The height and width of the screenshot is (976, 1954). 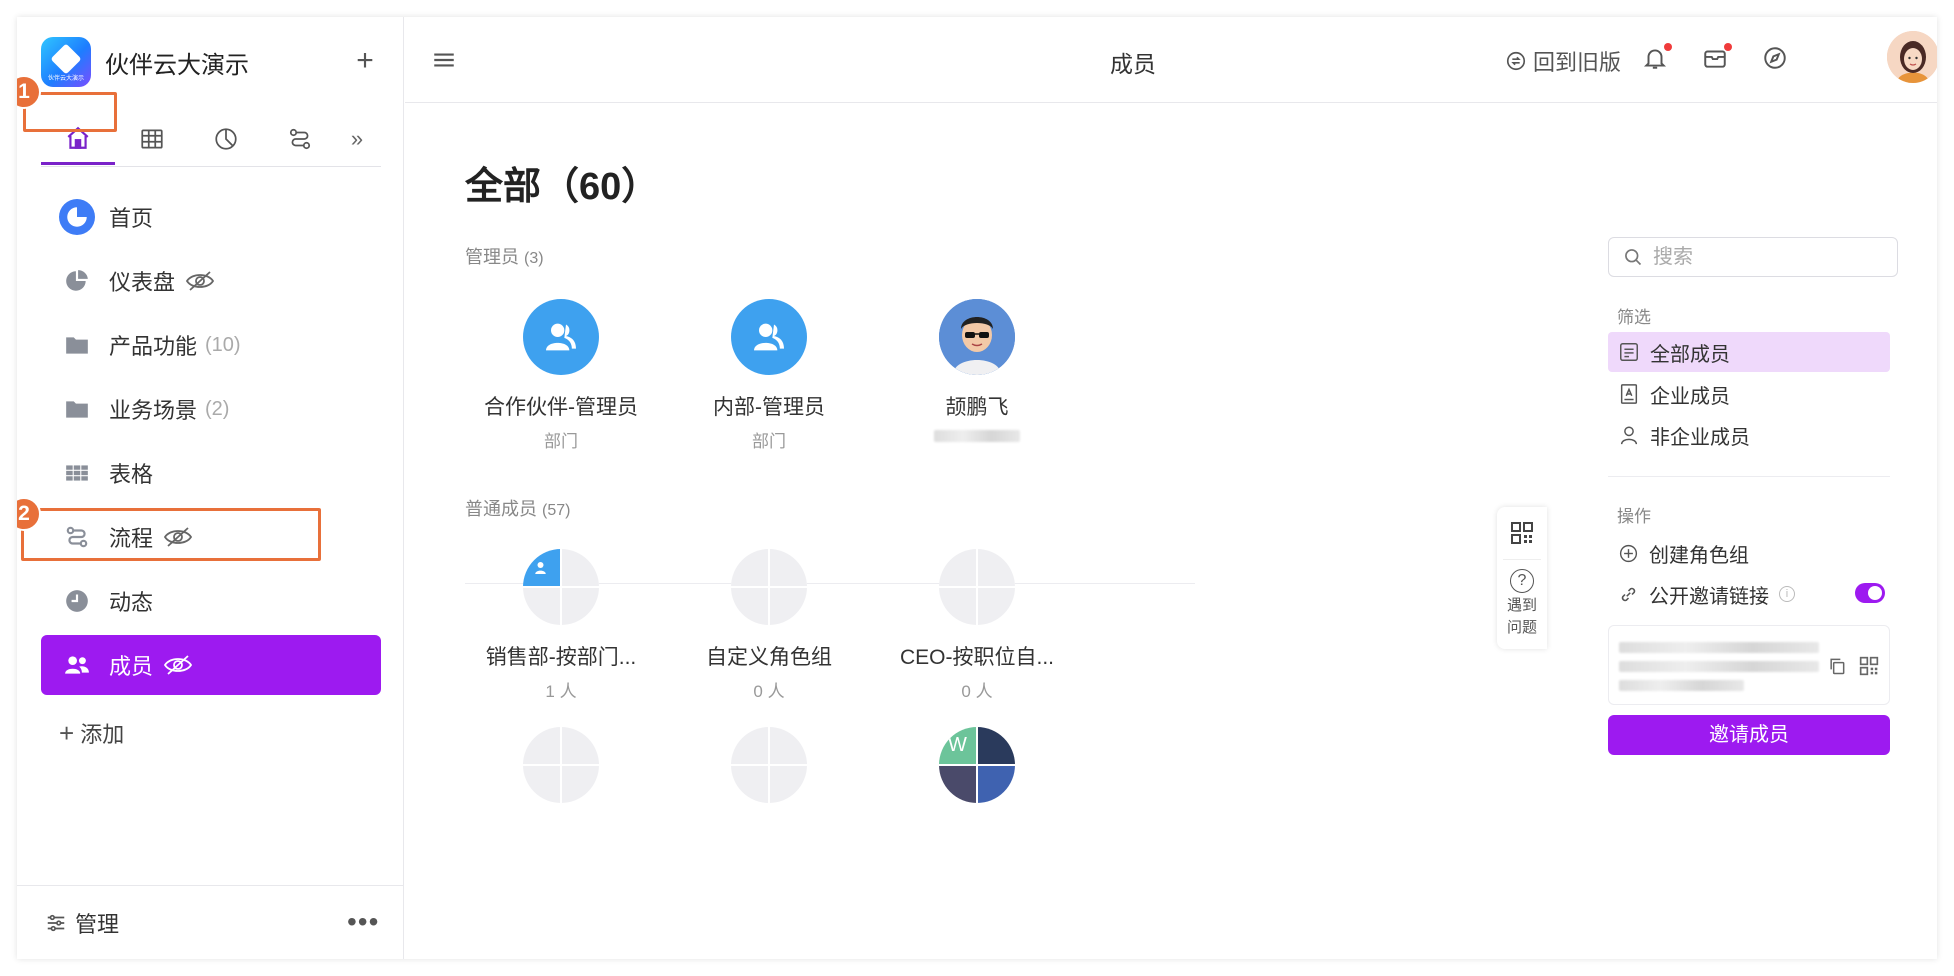 I want to click on floating-help-panel: ? 遇到 问题, so click(x=1522, y=578).